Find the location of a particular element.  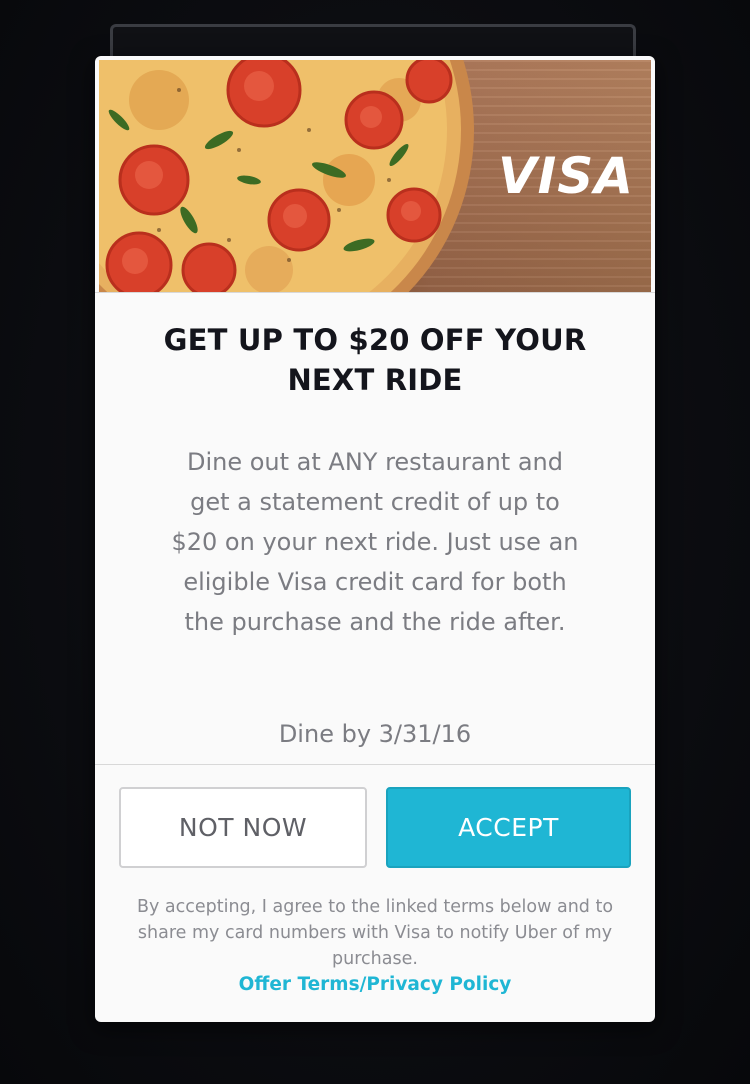

accept-button: ACCEPT is located at coordinates (508, 827).